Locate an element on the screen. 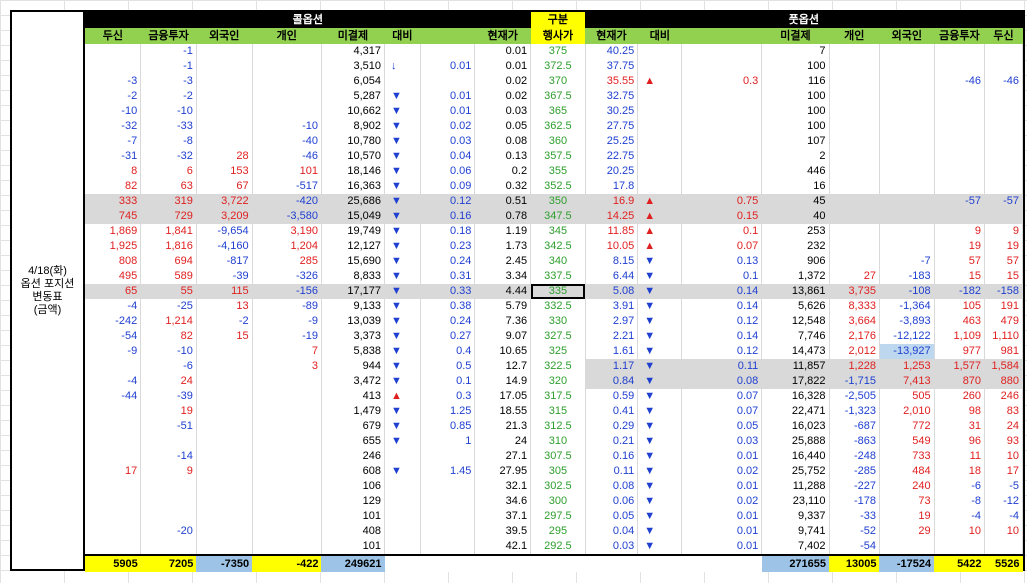 This screenshot has height=583, width=1027. call-individual-cell: -326 is located at coordinates (287, 276).